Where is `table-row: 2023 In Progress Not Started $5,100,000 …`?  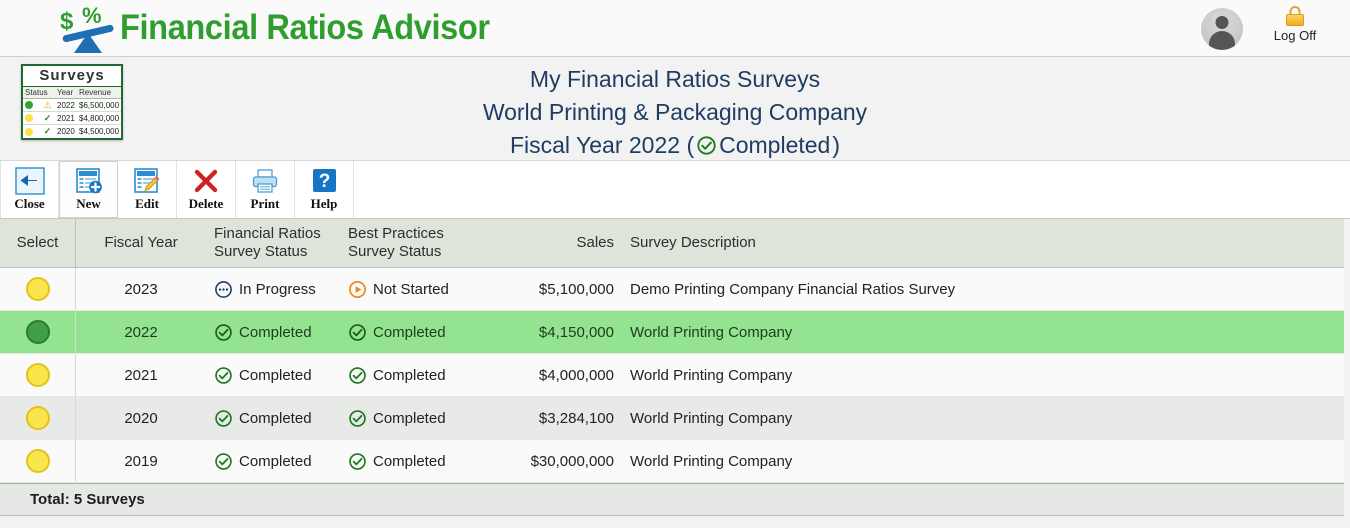
table-row: 2023 In Progress Not Started $5,100,000 … is located at coordinates (672, 289).